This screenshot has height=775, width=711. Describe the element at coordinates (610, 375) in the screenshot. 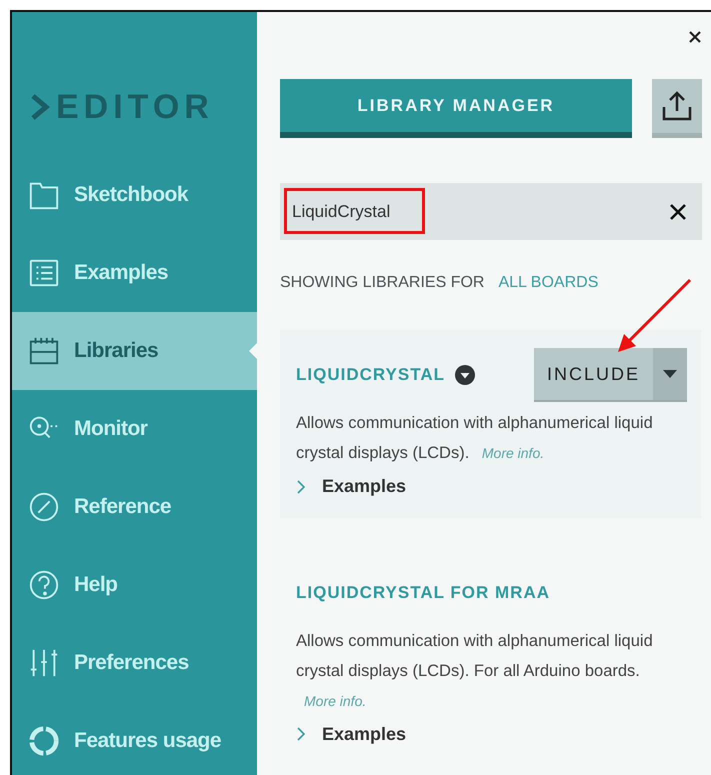

I see `include-button: INCLUDE` at that location.